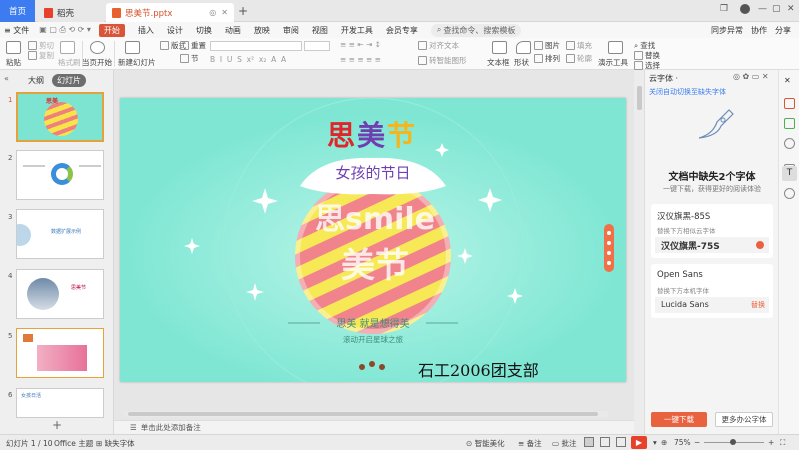 This screenshot has height=450, width=799. Describe the element at coordinates (758, 305) in the screenshot. I see `replace-link: 替换` at that location.